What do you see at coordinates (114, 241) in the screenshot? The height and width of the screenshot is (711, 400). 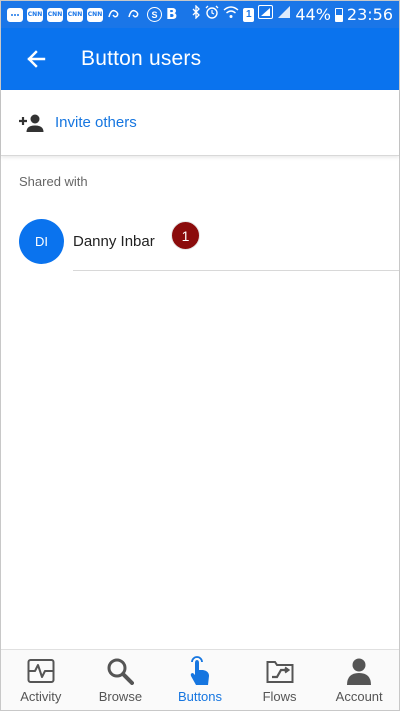 I see `user-name: Danny Inbar` at bounding box center [114, 241].